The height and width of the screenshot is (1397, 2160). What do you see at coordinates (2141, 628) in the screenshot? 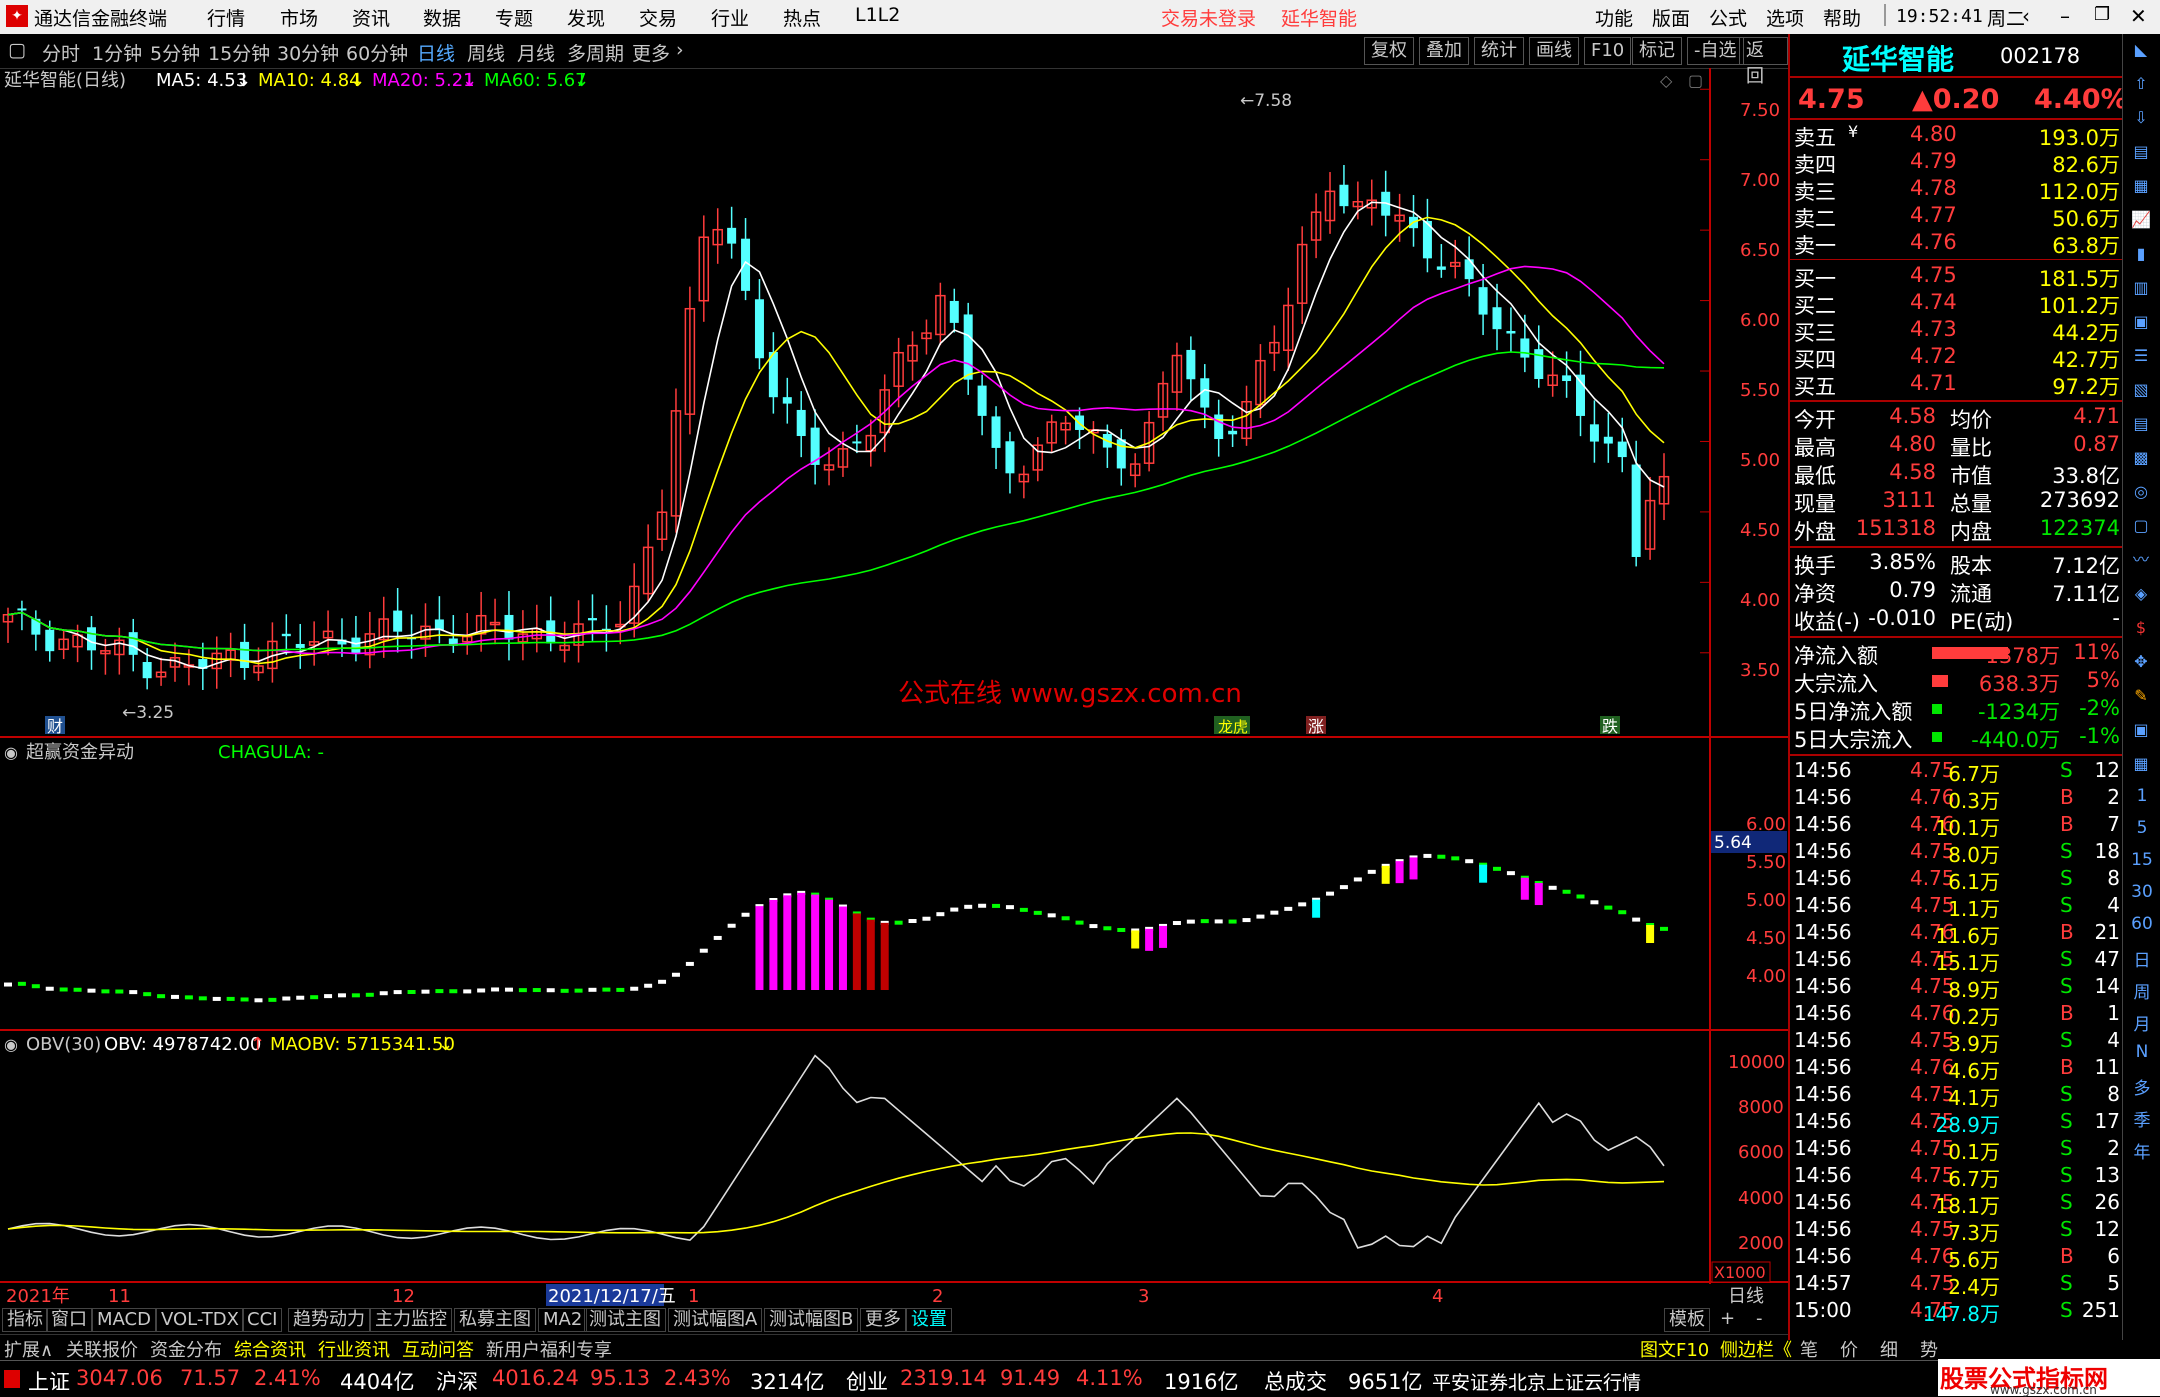
I see `money-icon: $` at bounding box center [2141, 628].